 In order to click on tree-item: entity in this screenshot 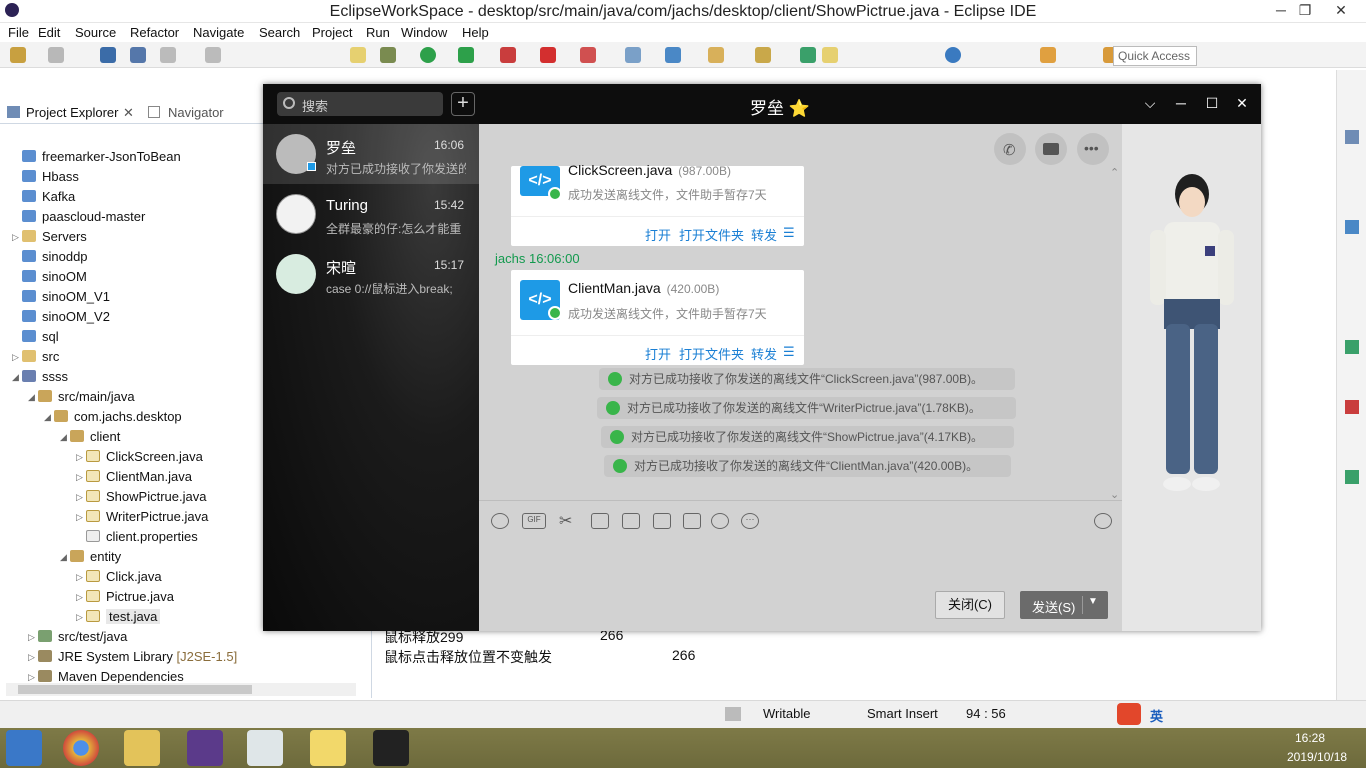, I will do `click(95, 557)`.